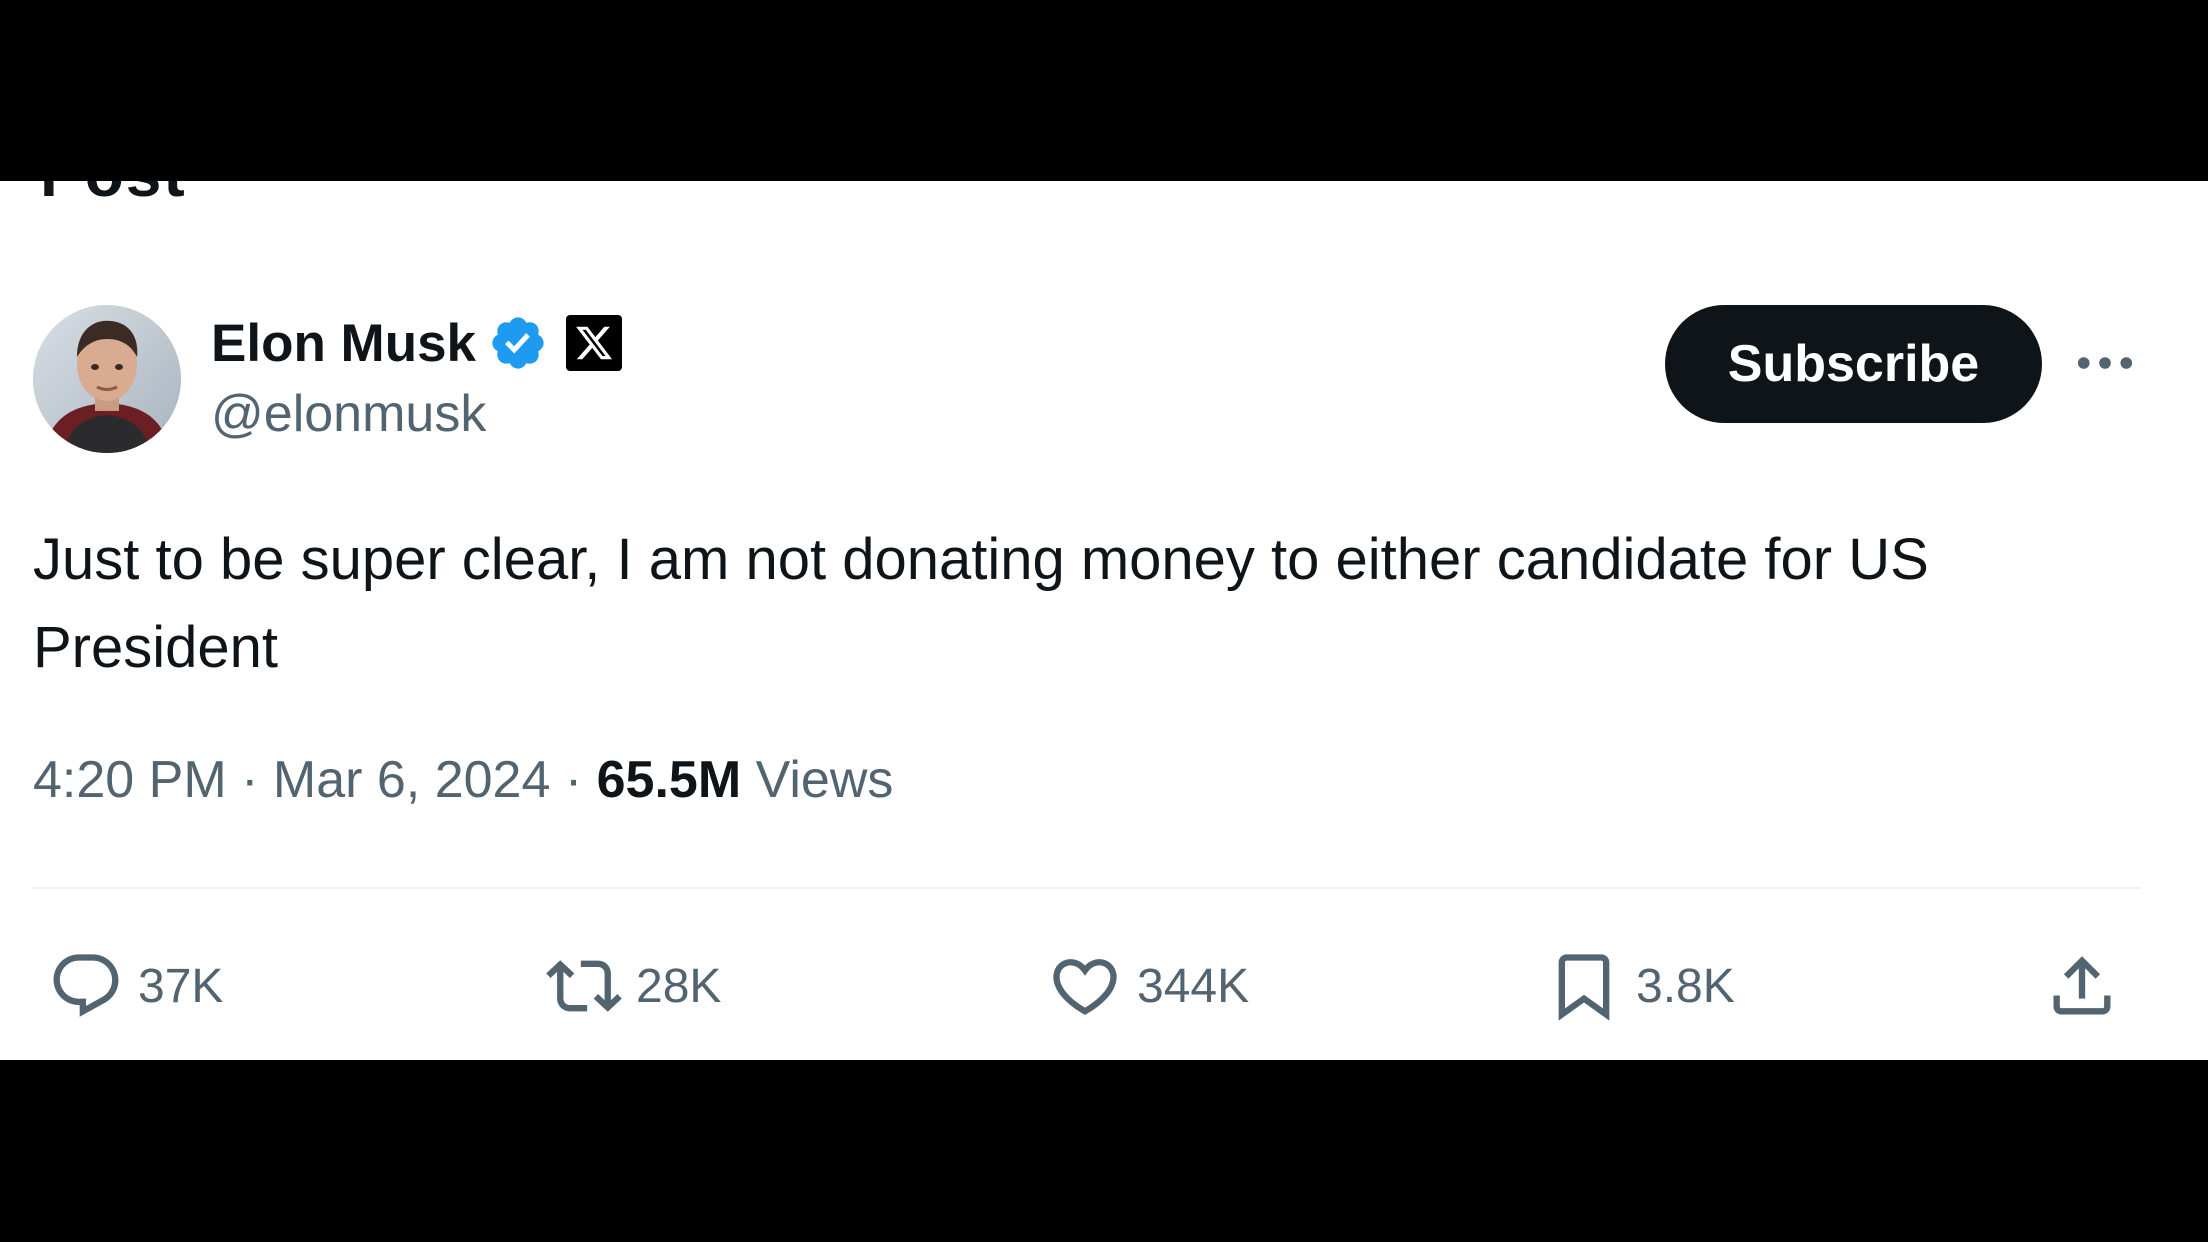 This screenshot has height=1242, width=2208. Describe the element at coordinates (518, 343) in the screenshot. I see `verified-badge-icon` at that location.